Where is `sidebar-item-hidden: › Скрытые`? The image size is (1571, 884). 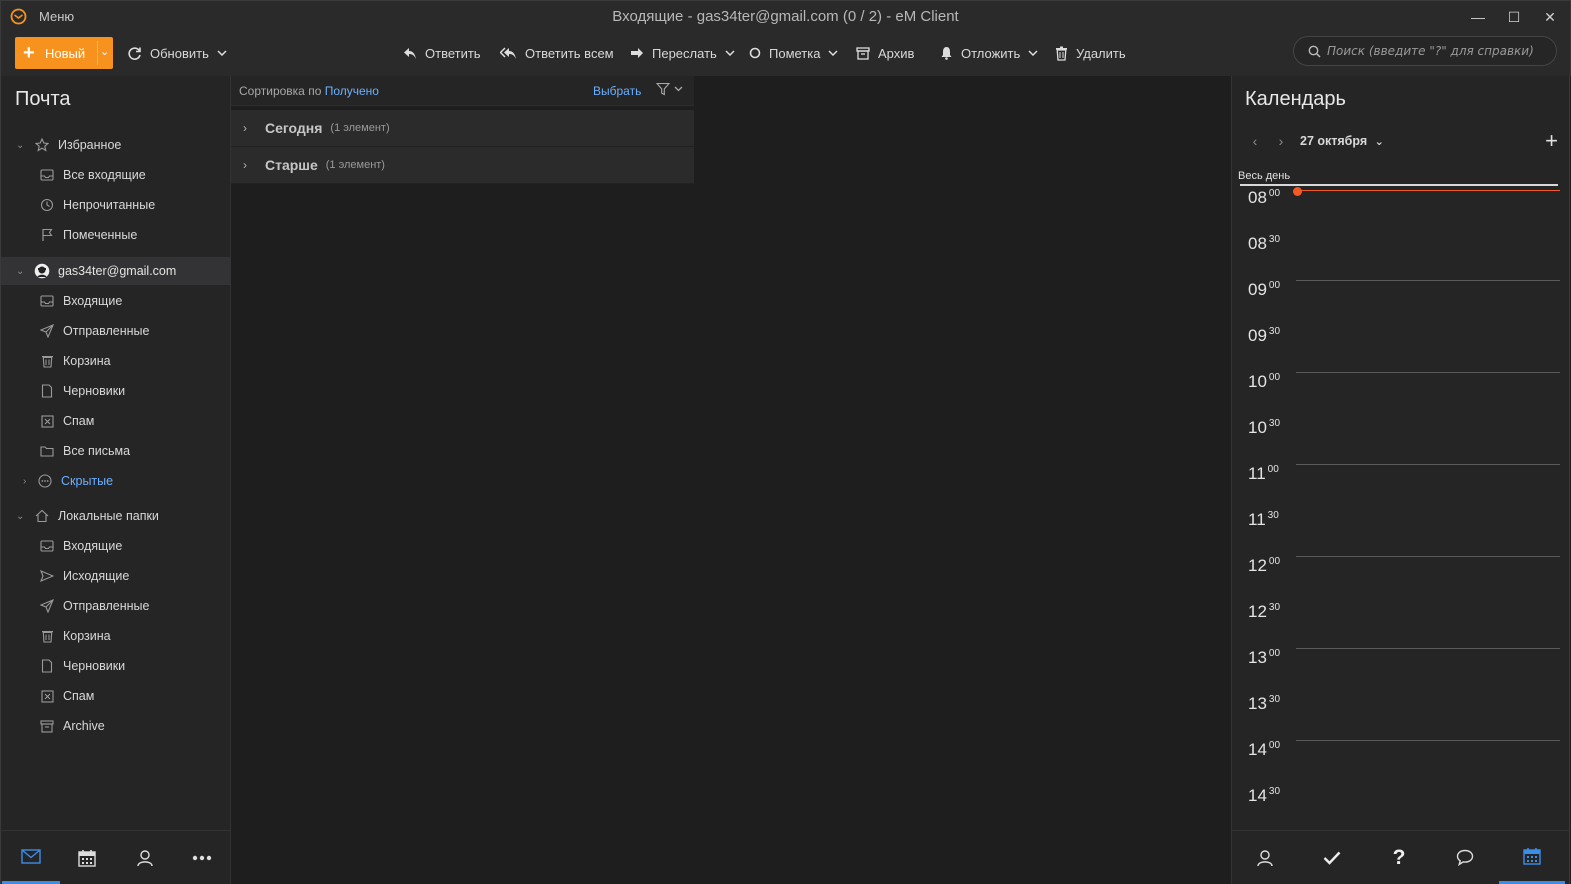 sidebar-item-hidden: › Скрытые is located at coordinates (116, 481).